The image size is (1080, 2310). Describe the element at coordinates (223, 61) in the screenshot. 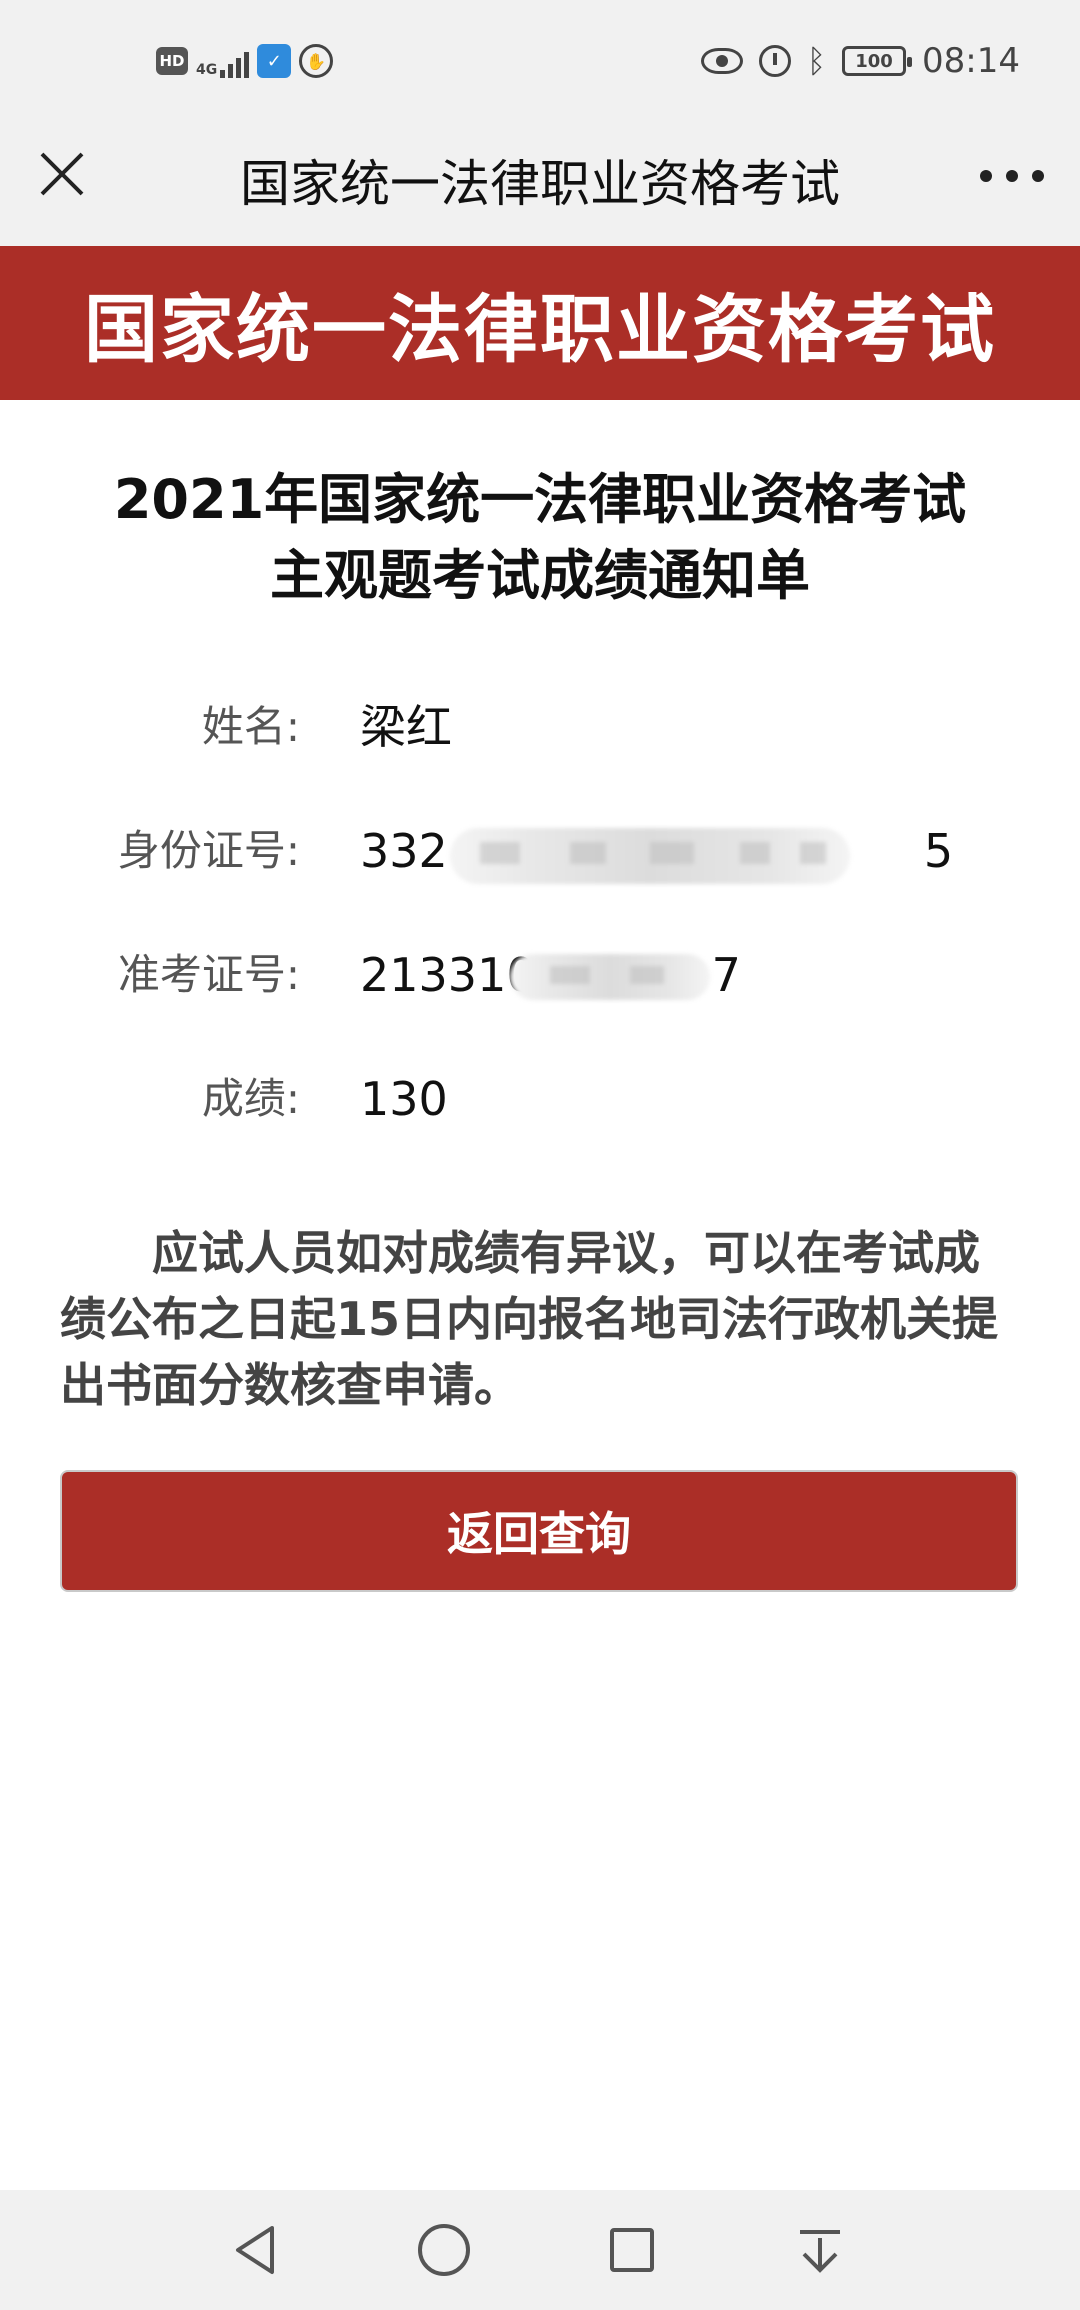

I see `signal-icon: 4G` at that location.